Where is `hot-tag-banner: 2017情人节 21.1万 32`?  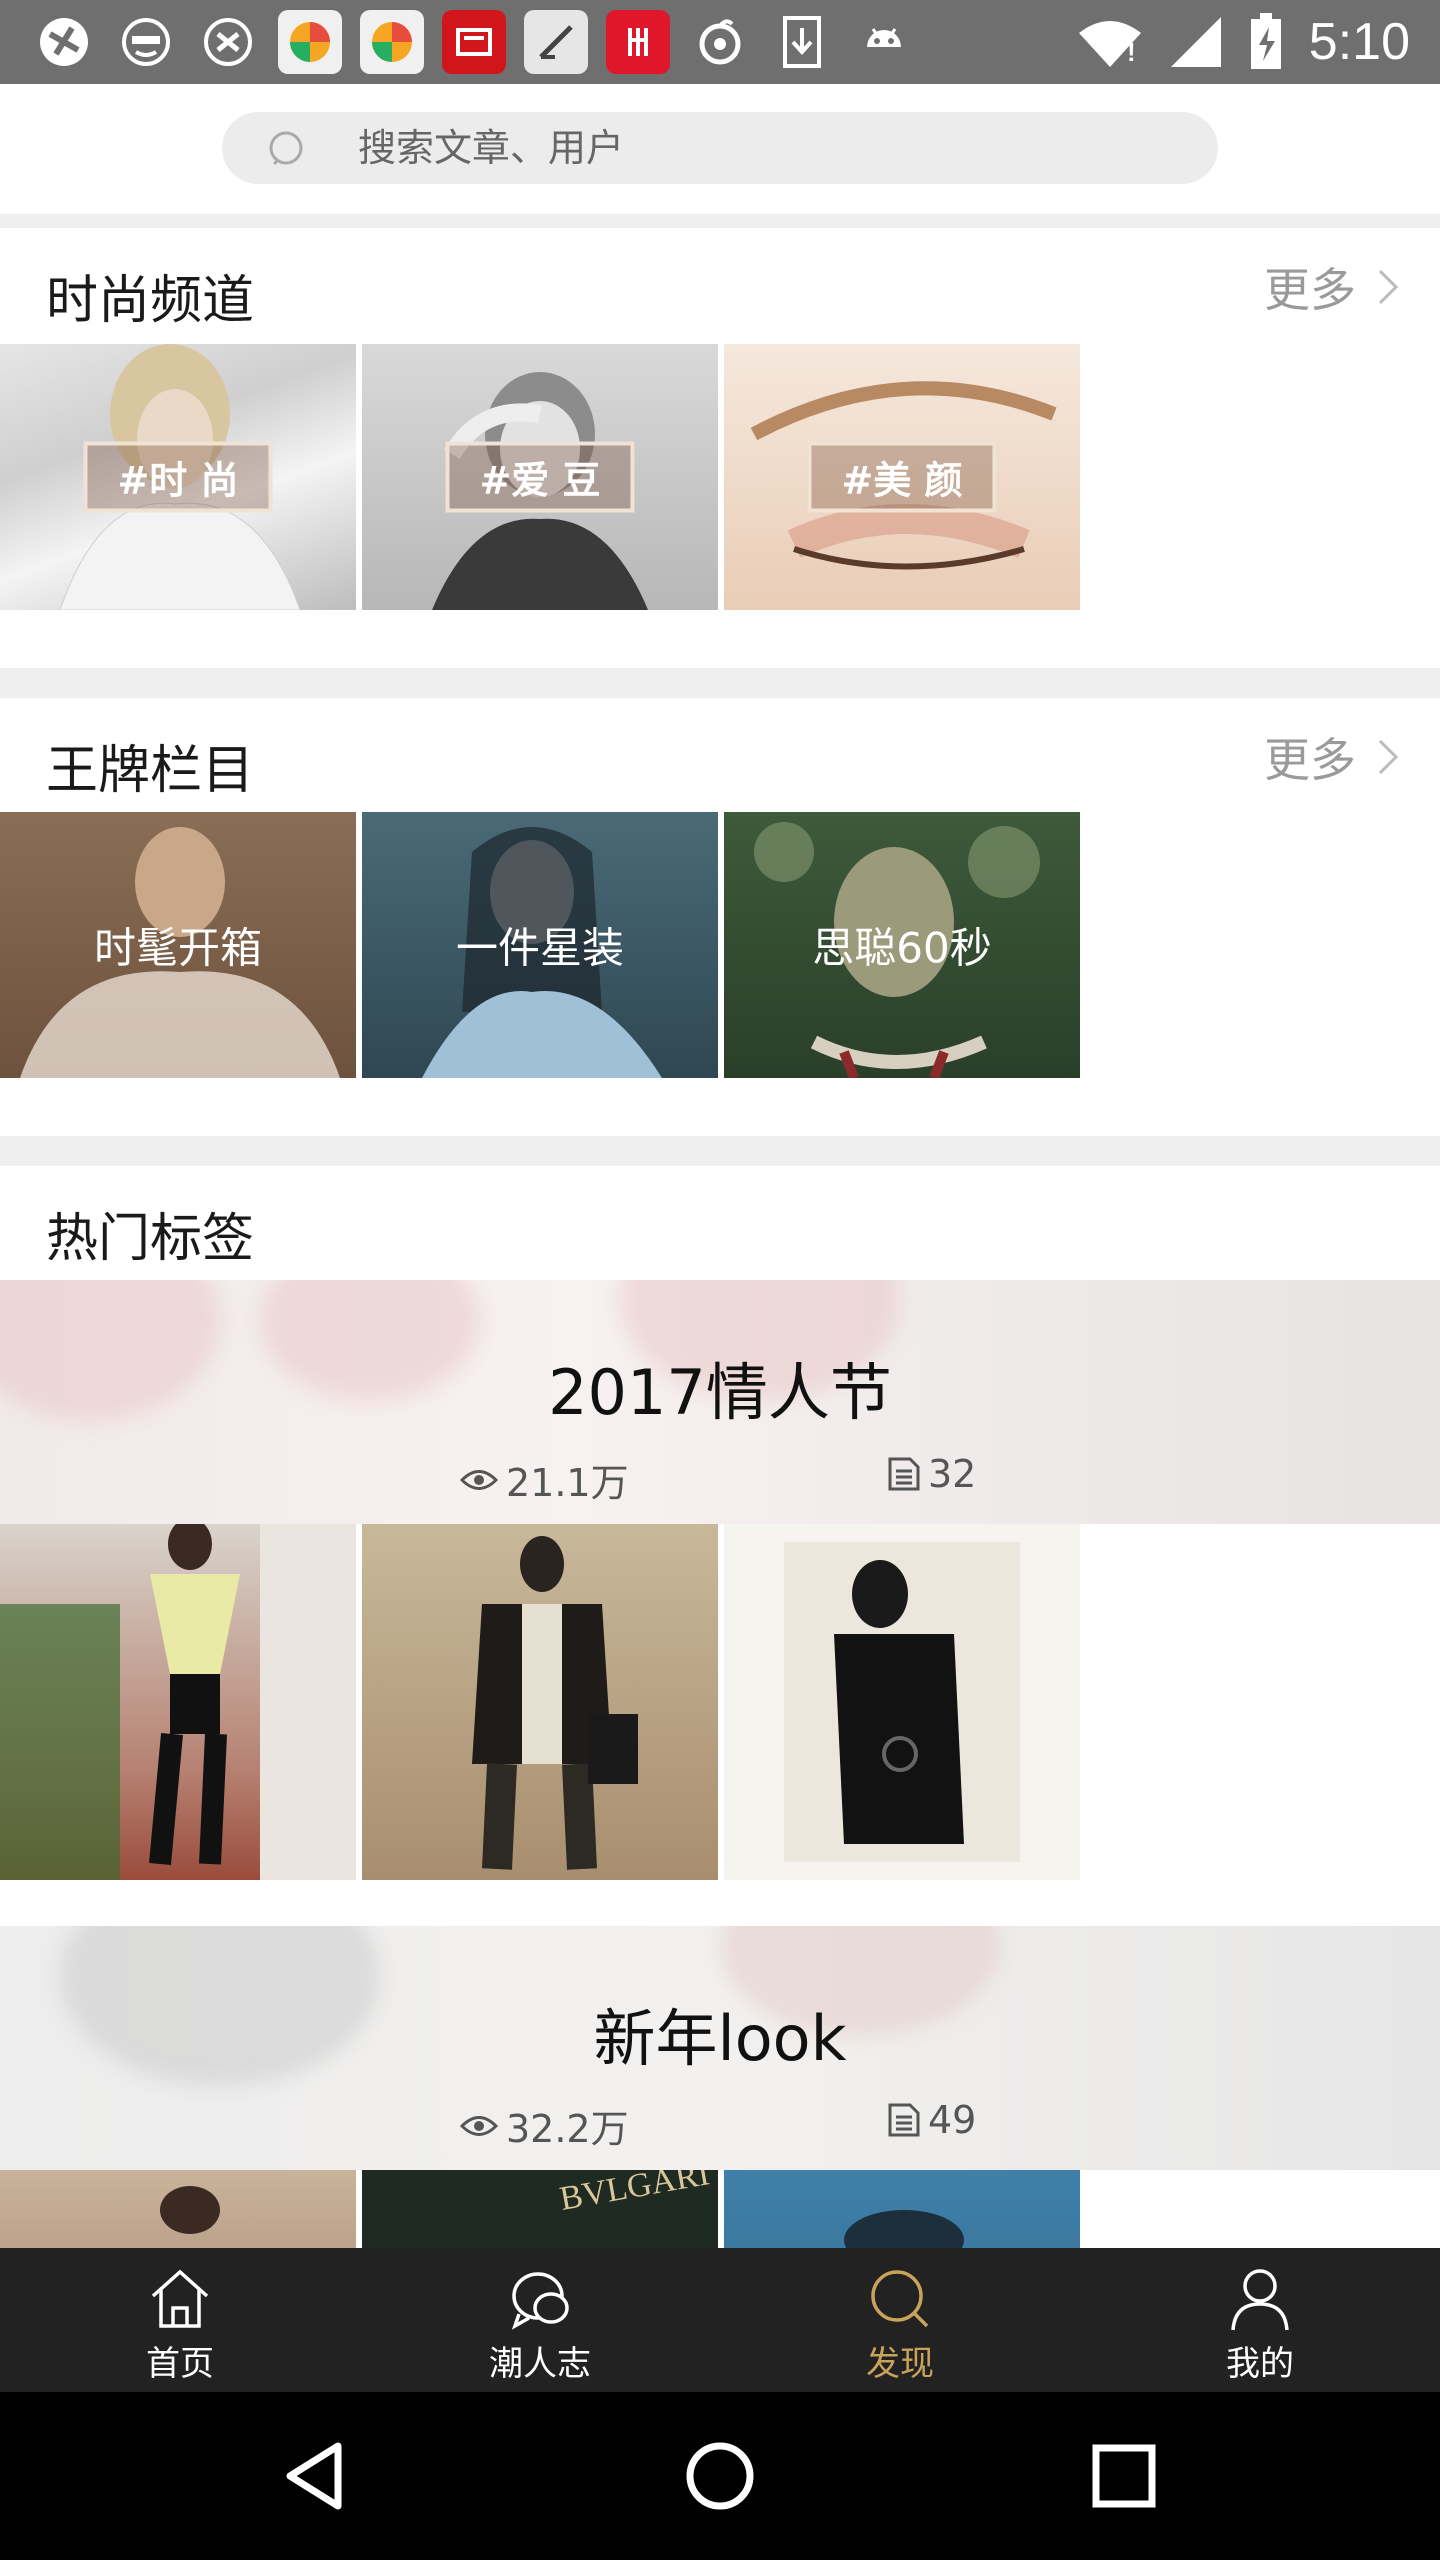
hot-tag-banner: 2017情人节 21.1万 32 is located at coordinates (720, 1402).